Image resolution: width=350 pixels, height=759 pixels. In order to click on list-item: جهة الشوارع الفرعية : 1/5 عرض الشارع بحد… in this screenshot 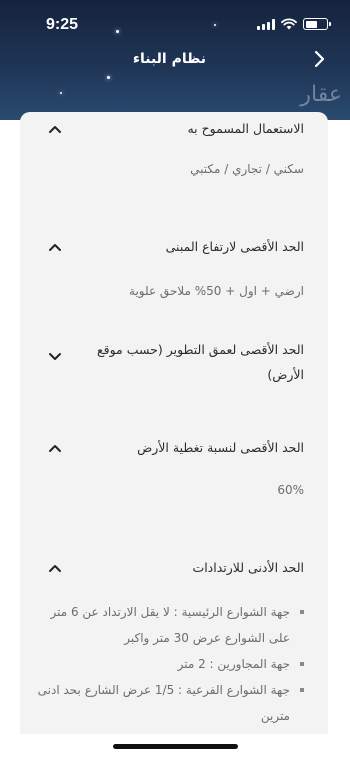, I will do `click(169, 703)`.